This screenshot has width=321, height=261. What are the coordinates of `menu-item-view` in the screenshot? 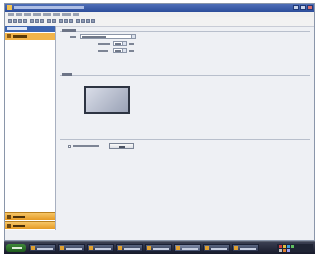 It's located at (27, 14).